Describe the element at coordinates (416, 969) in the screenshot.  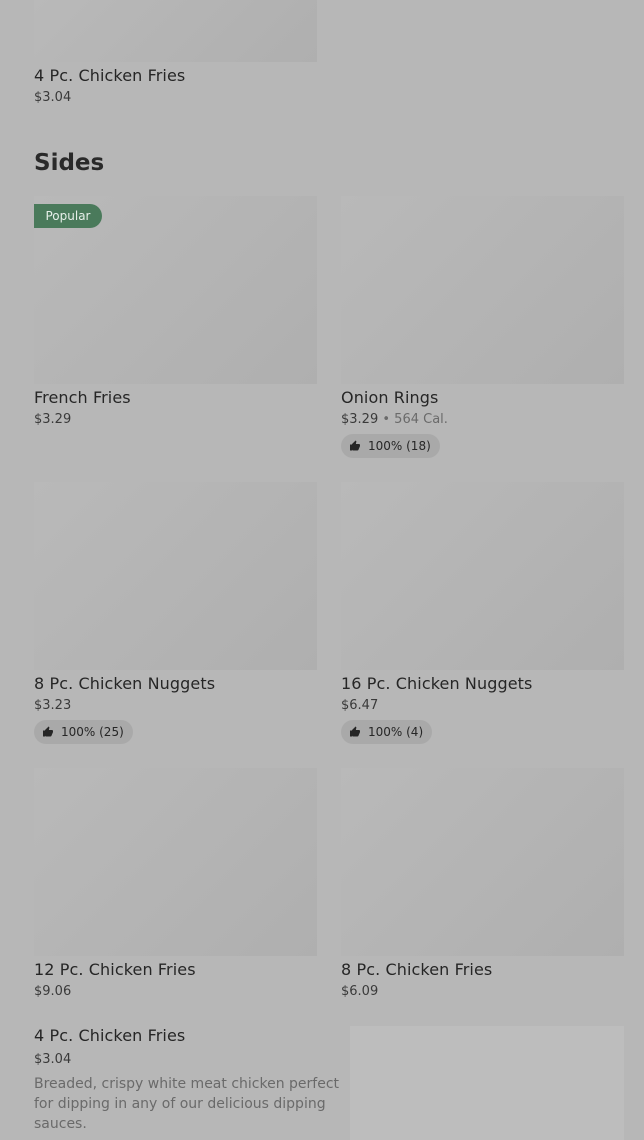
I see `item-title-8pc-fries: 8 Pc. Chicken Fries` at that location.